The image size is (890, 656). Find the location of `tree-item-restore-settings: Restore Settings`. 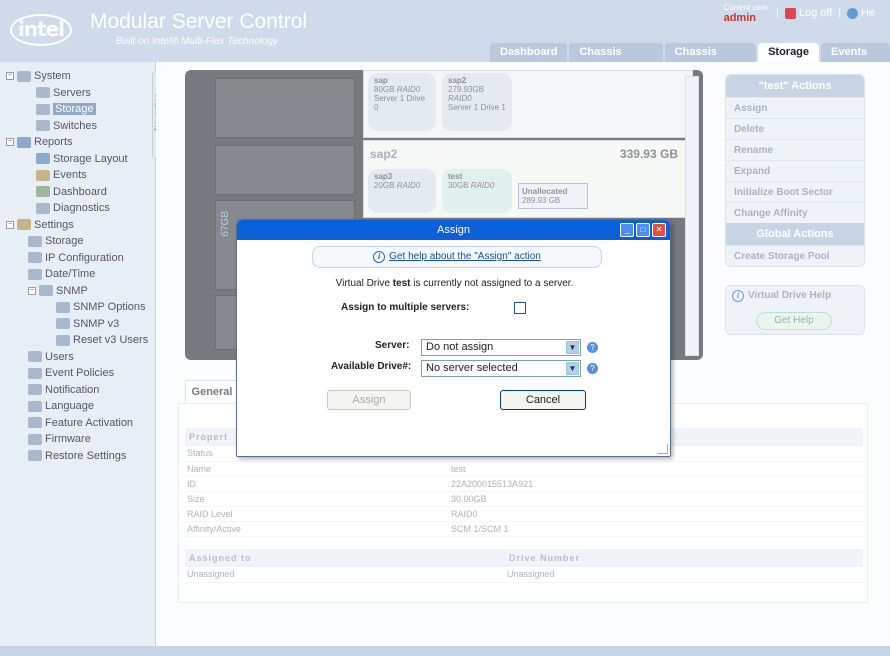

tree-item-restore-settings: Restore Settings is located at coordinates (77, 456).